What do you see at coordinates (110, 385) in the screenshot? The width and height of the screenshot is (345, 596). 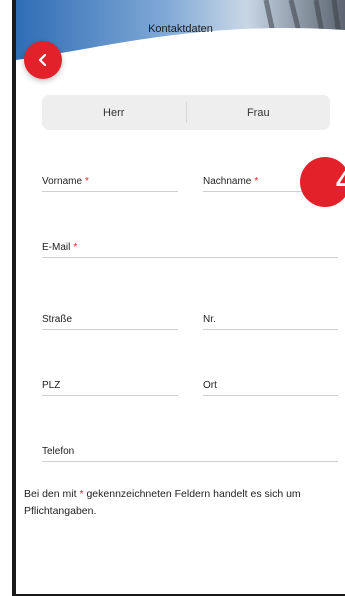 I see `postal-code-field: PLZ` at bounding box center [110, 385].